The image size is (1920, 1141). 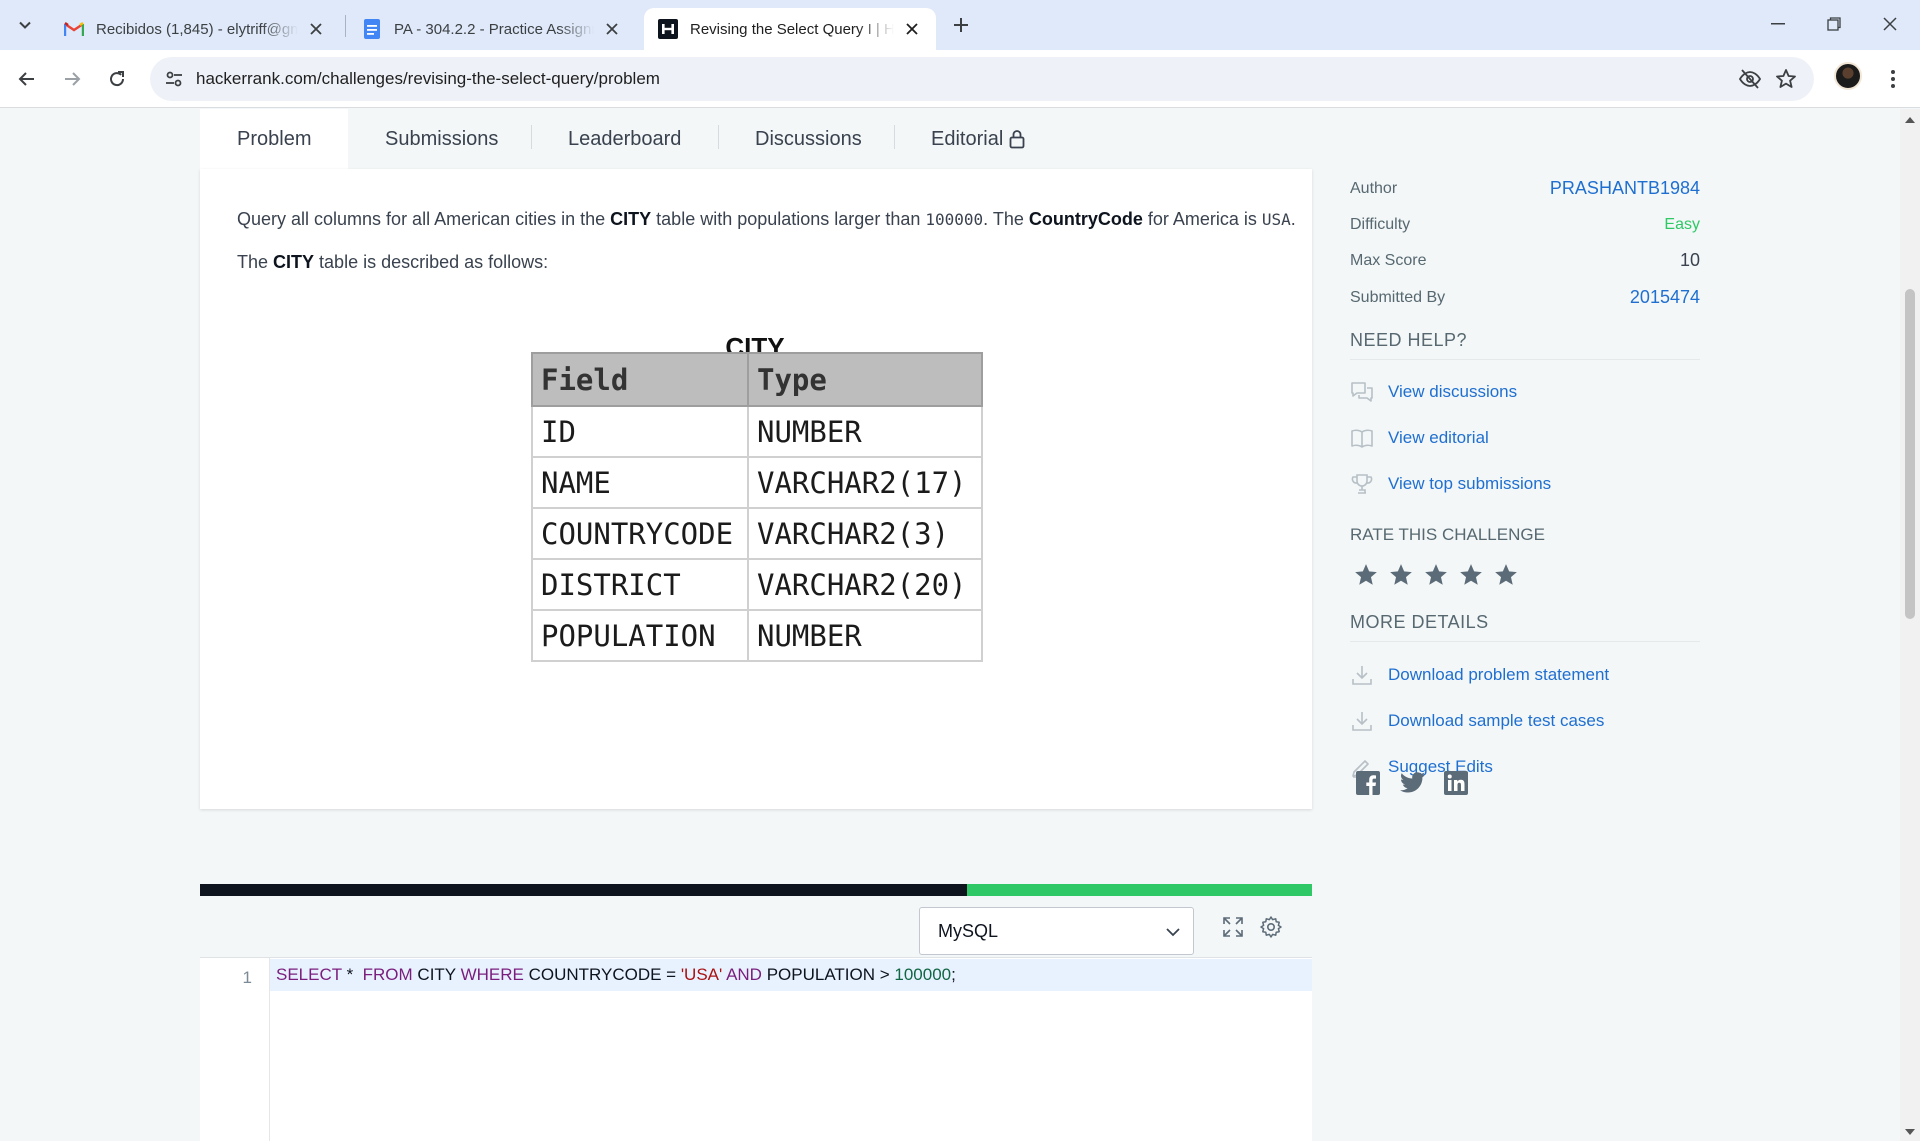 What do you see at coordinates (1479, 675) in the screenshot?
I see `download-problem-statement-link: Download problem statement` at bounding box center [1479, 675].